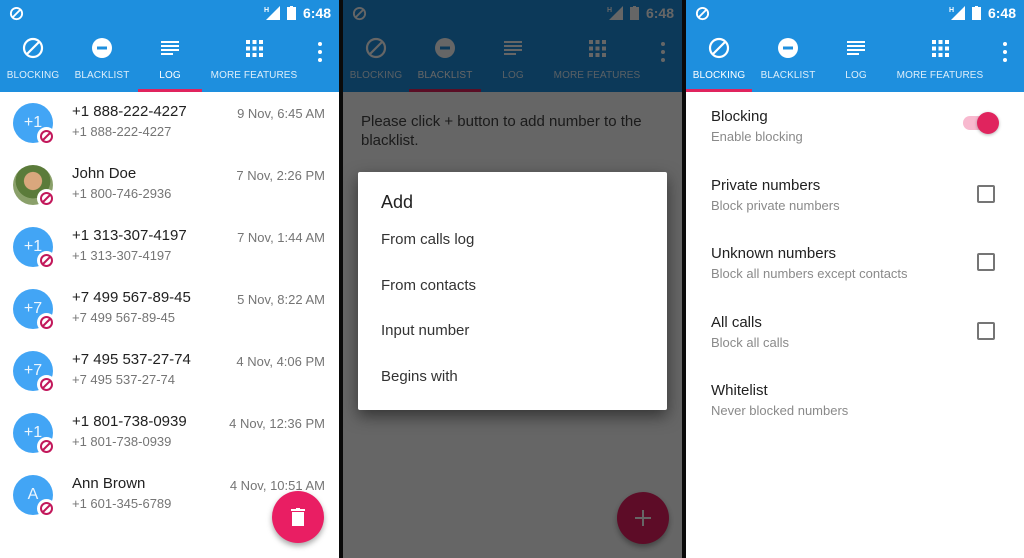 The height and width of the screenshot is (558, 1024). I want to click on setting-title: Whitelist, so click(739, 390).